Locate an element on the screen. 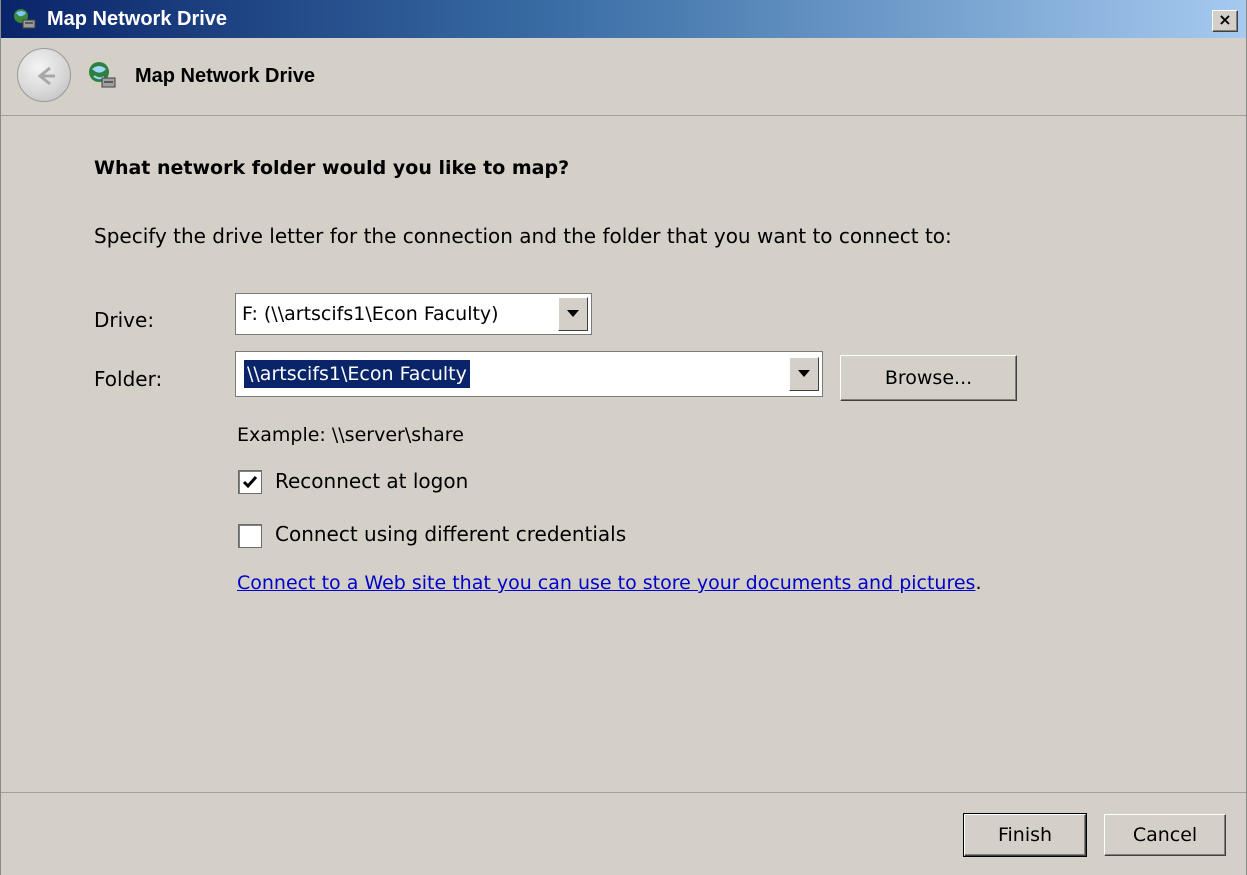 This screenshot has height=875, width=1247. folder-label: Folder: is located at coordinates (128, 379).